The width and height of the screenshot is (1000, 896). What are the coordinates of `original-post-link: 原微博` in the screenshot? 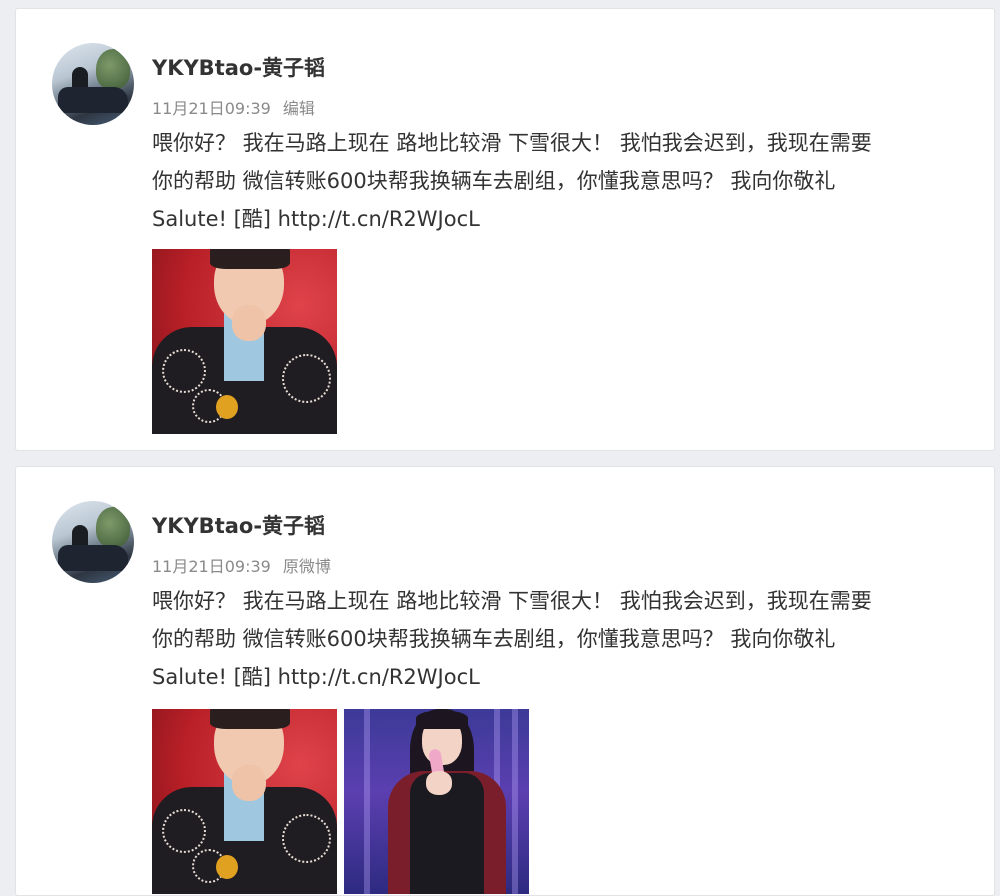 It's located at (307, 566).